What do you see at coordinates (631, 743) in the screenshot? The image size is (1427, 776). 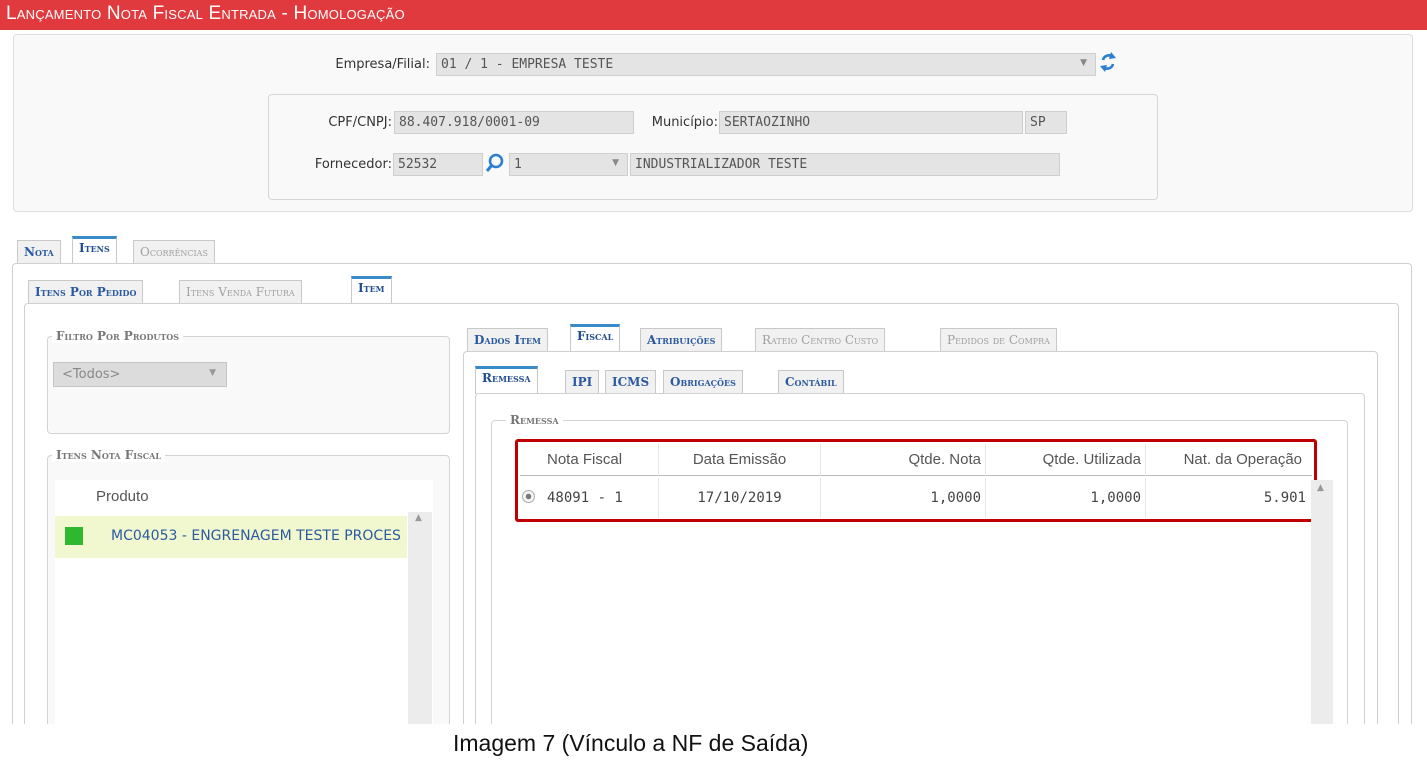 I see `figure-caption: Imagem 7 (Vínculo a NF de Saída)` at bounding box center [631, 743].